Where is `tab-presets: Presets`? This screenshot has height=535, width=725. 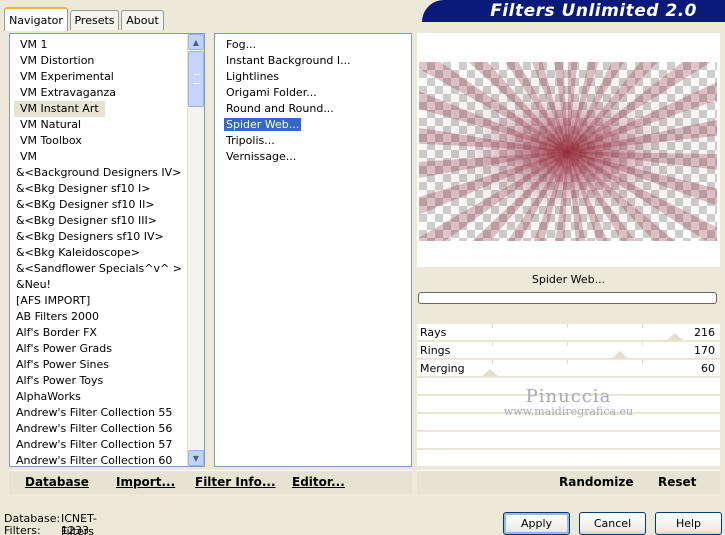
tab-presets: Presets is located at coordinates (94, 20).